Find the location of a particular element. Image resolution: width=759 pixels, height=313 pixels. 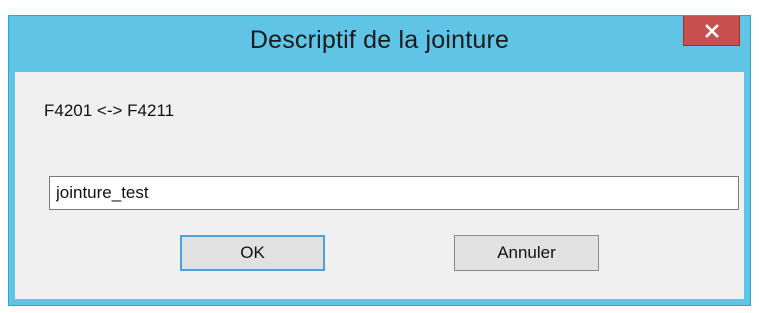

close-button is located at coordinates (711, 31).